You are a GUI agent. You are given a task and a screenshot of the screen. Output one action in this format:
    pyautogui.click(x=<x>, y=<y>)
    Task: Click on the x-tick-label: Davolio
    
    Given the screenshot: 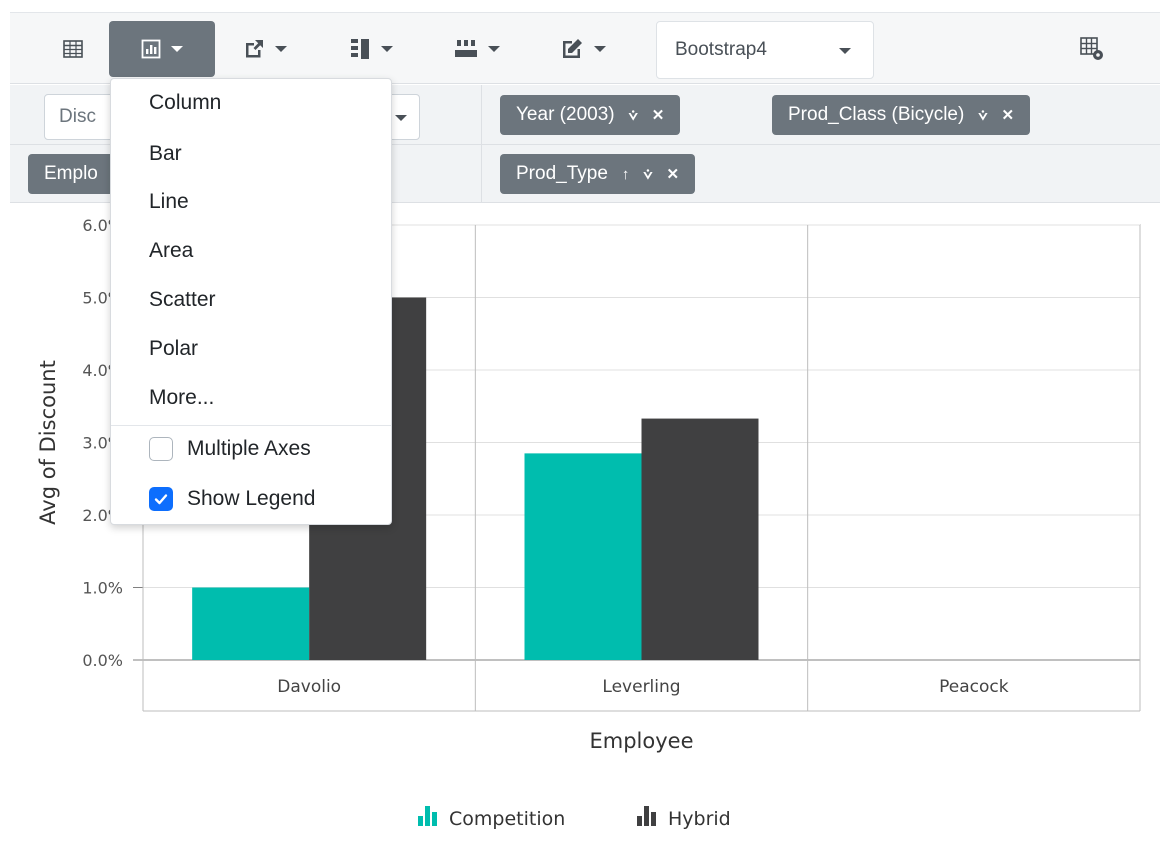 What is the action you would take?
    pyautogui.click(x=309, y=687)
    